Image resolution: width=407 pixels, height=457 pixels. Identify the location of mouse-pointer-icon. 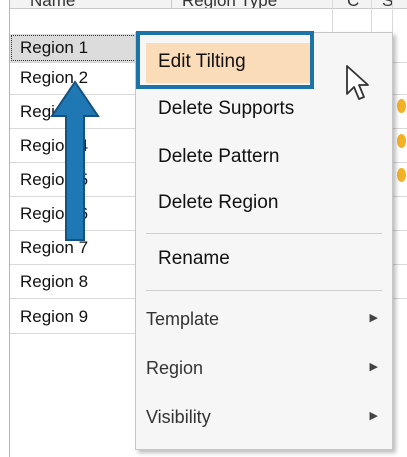
(357, 82).